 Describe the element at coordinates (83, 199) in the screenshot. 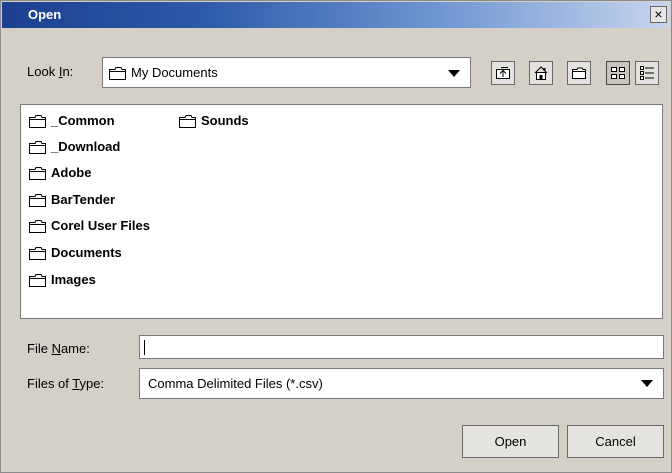

I see `file-name: BarTender` at that location.